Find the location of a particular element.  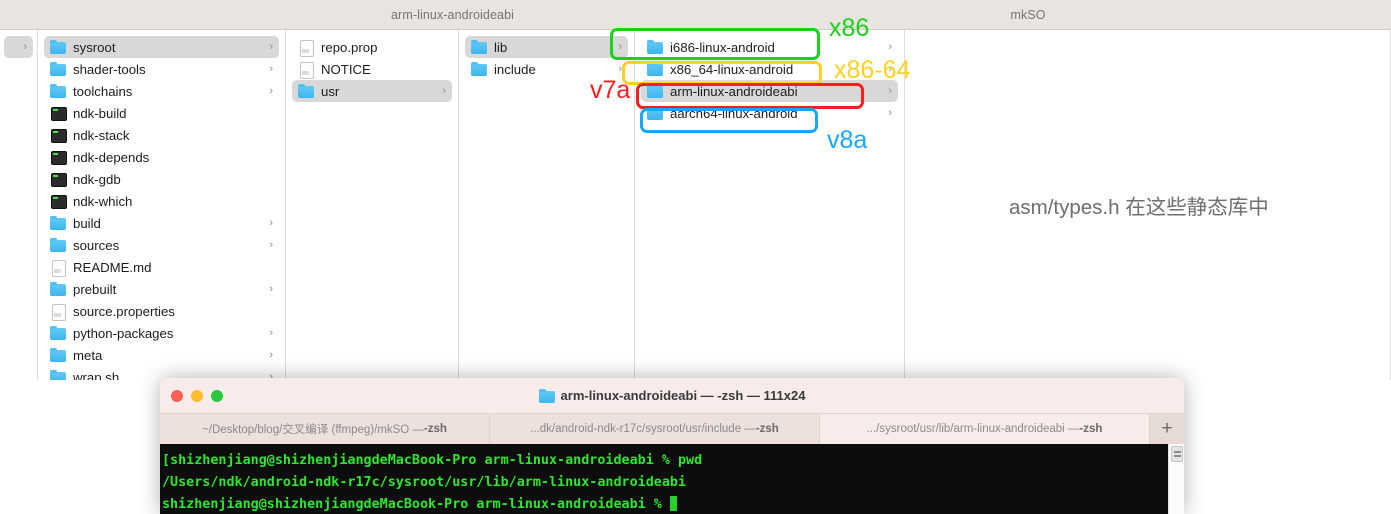

file-row: shader-tools › is located at coordinates (161, 69).